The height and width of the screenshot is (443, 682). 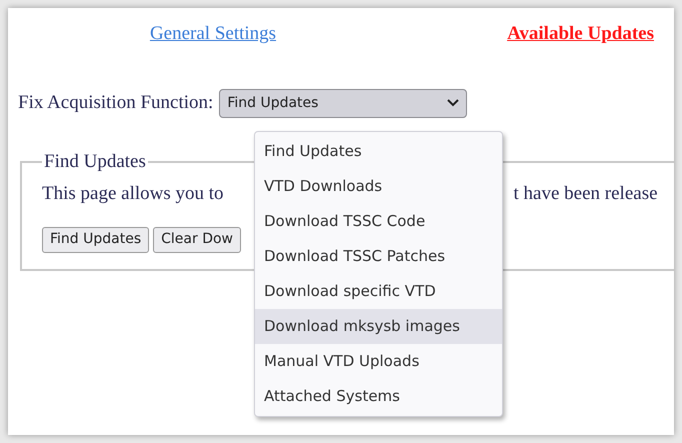 What do you see at coordinates (95, 162) in the screenshot?
I see `fieldset-legend: Find Updates` at bounding box center [95, 162].